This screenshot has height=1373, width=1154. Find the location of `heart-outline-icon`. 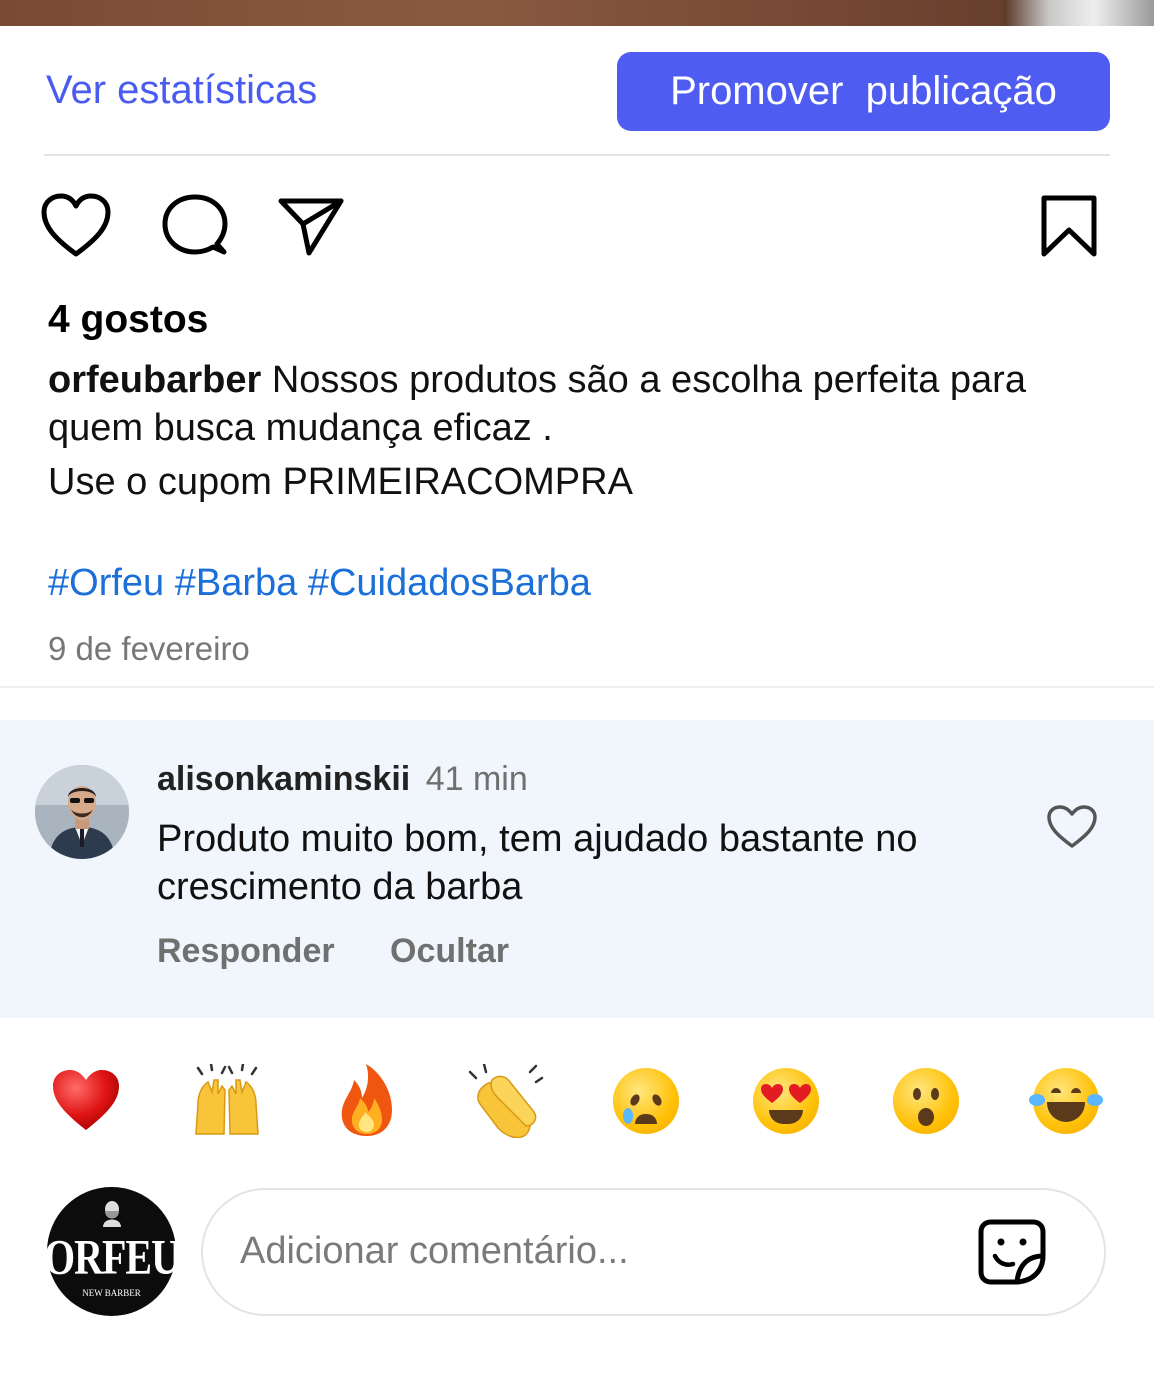

heart-outline-icon is located at coordinates (76, 226).